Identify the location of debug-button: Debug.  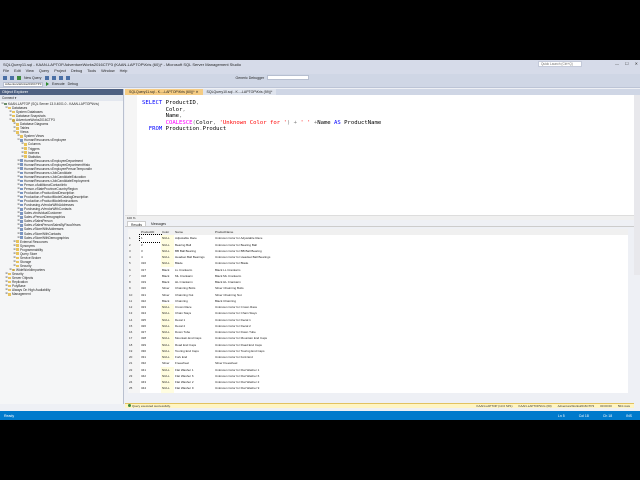
(73, 84).